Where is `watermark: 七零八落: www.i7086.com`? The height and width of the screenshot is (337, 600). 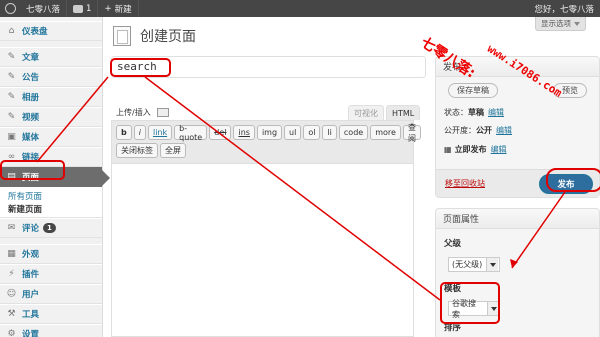
watermark: 七零八落: www.i7086.com is located at coordinates (498, 64).